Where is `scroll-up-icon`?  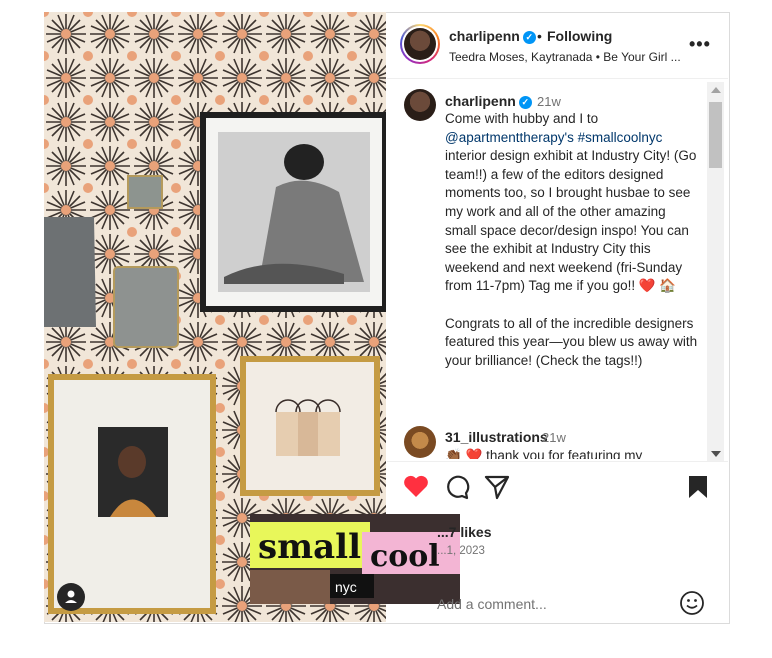 scroll-up-icon is located at coordinates (716, 90).